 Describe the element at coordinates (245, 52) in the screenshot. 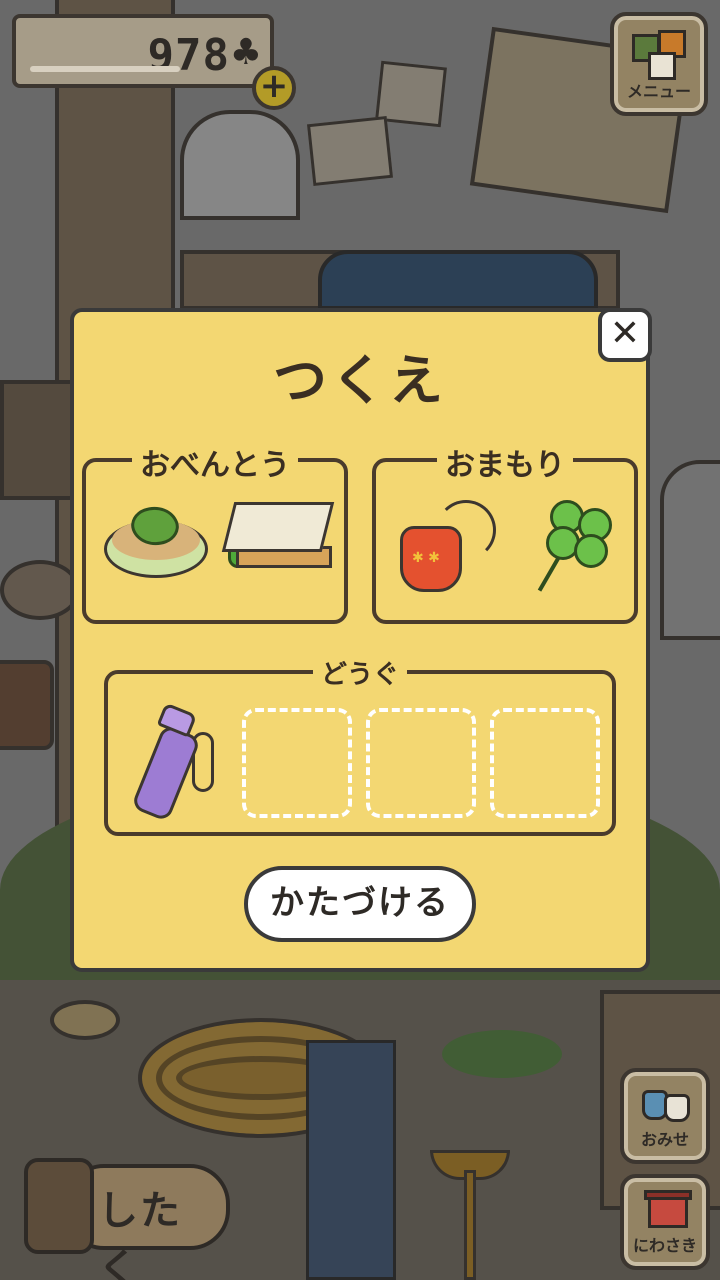

I see `clover-icon: ♣` at that location.